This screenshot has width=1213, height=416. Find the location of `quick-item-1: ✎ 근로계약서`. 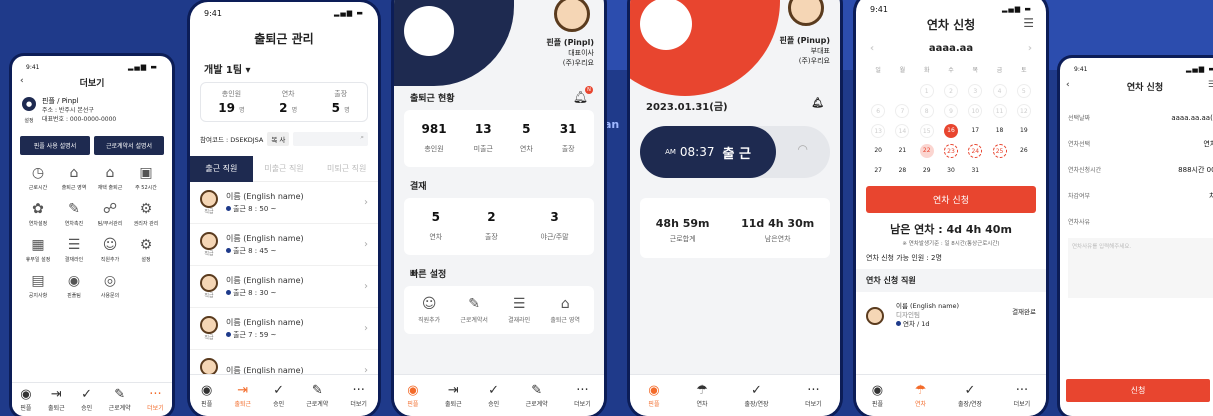

quick-item-1: ✎ 근로계약서 is located at coordinates (474, 310).